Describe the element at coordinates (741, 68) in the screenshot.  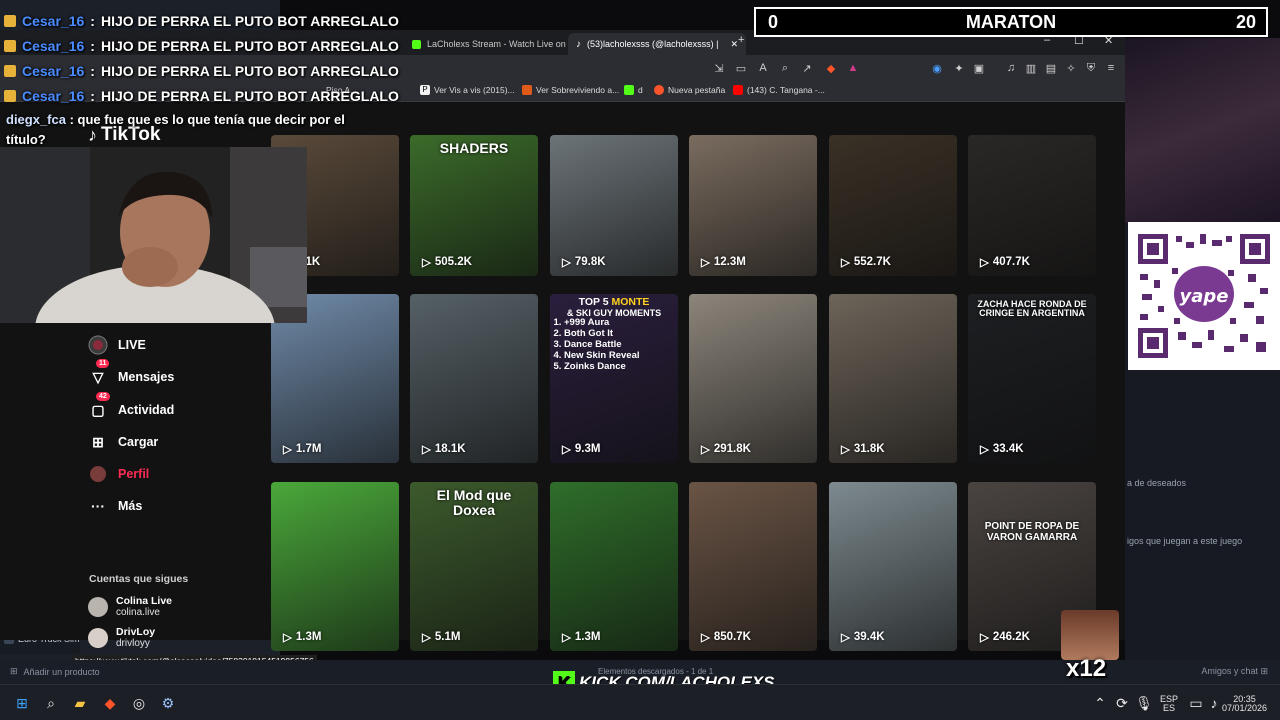
I see `install-icon: ▭` at that location.